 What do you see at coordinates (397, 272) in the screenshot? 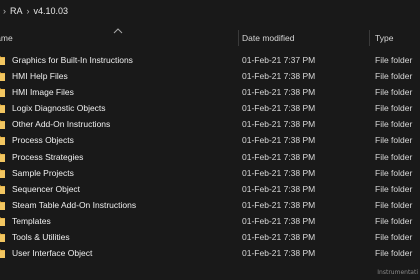
I see `watermark: Instrumentati` at bounding box center [397, 272].